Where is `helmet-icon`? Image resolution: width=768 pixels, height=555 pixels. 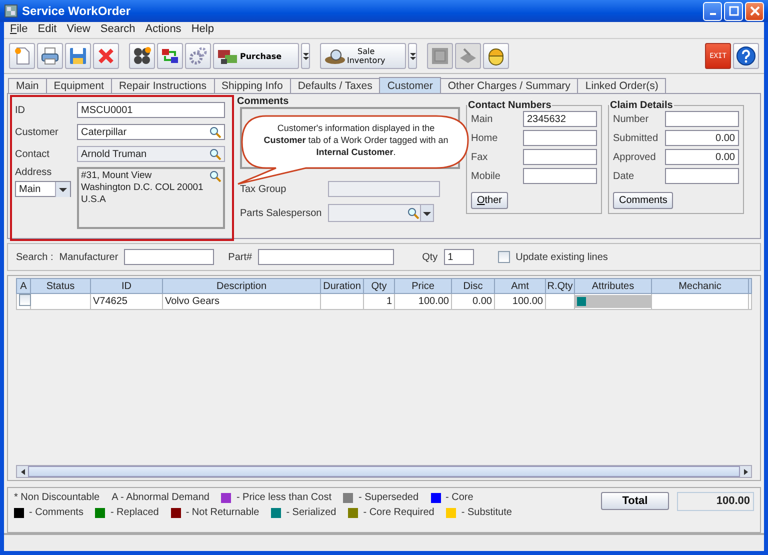
helmet-icon is located at coordinates (496, 56).